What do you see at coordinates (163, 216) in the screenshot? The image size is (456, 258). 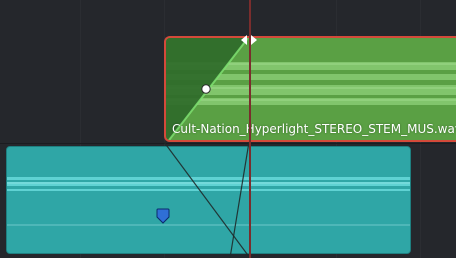 I see `blue-marker-icon` at bounding box center [163, 216].